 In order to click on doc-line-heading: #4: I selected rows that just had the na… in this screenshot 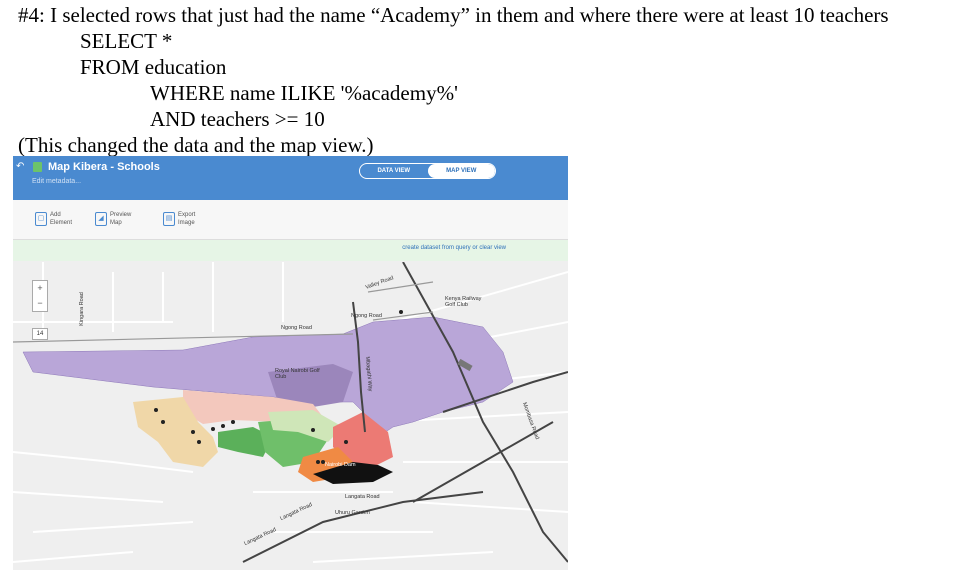, I will do `click(453, 15)`.